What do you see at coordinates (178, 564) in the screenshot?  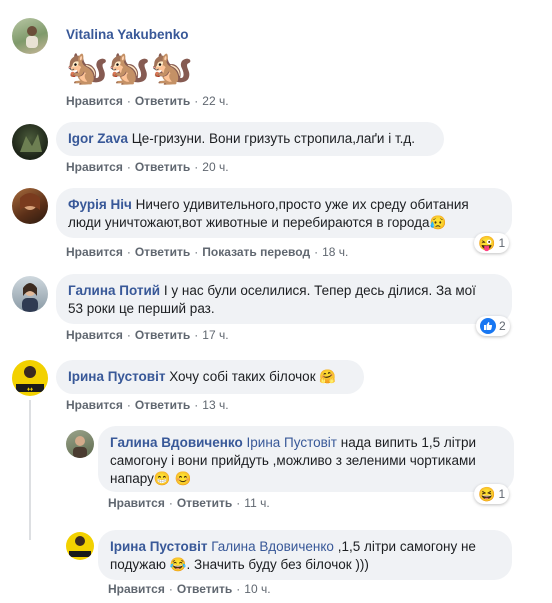 I see `laughing-crying-icon: 😂` at bounding box center [178, 564].